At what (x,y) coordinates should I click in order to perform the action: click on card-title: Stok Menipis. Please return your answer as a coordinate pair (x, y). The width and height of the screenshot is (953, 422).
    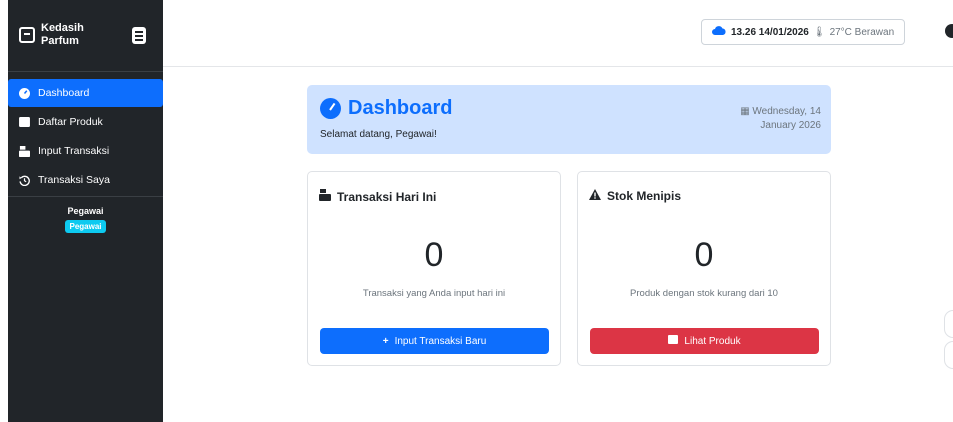
    Looking at the image, I should click on (635, 196).